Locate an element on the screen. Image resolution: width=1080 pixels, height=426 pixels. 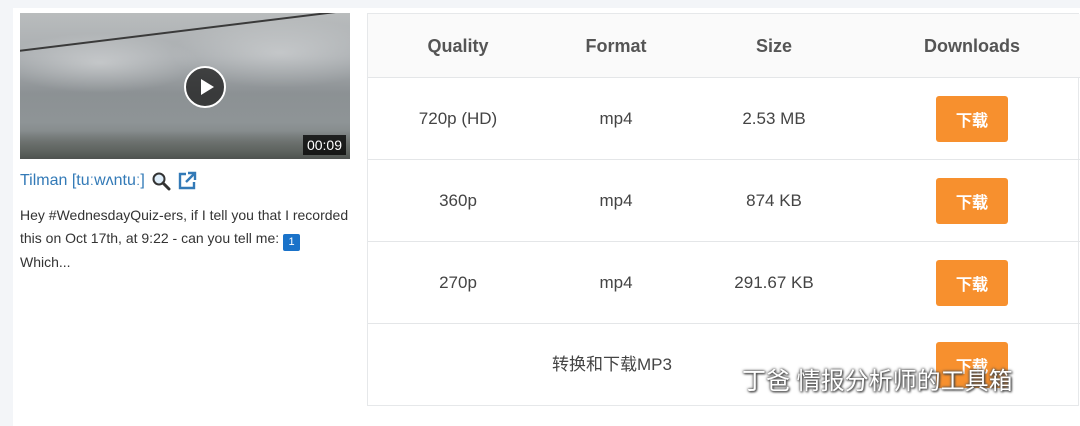
video-title-row: Tilman [tuːwʌntuː] is located at coordinates (108, 181).